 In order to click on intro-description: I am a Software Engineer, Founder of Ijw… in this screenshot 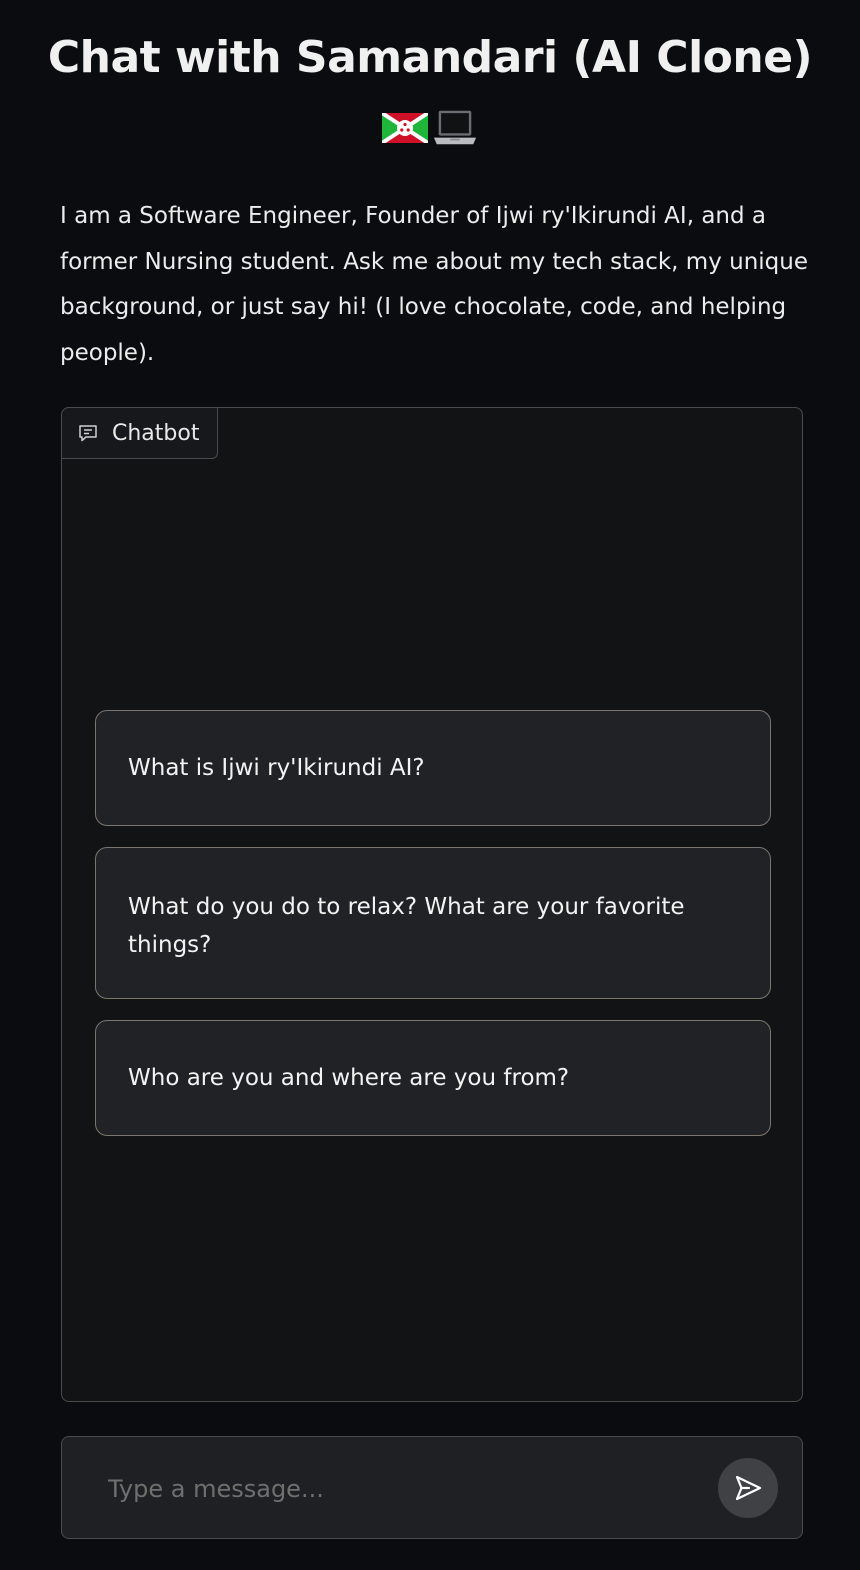, I will do `click(434, 284)`.